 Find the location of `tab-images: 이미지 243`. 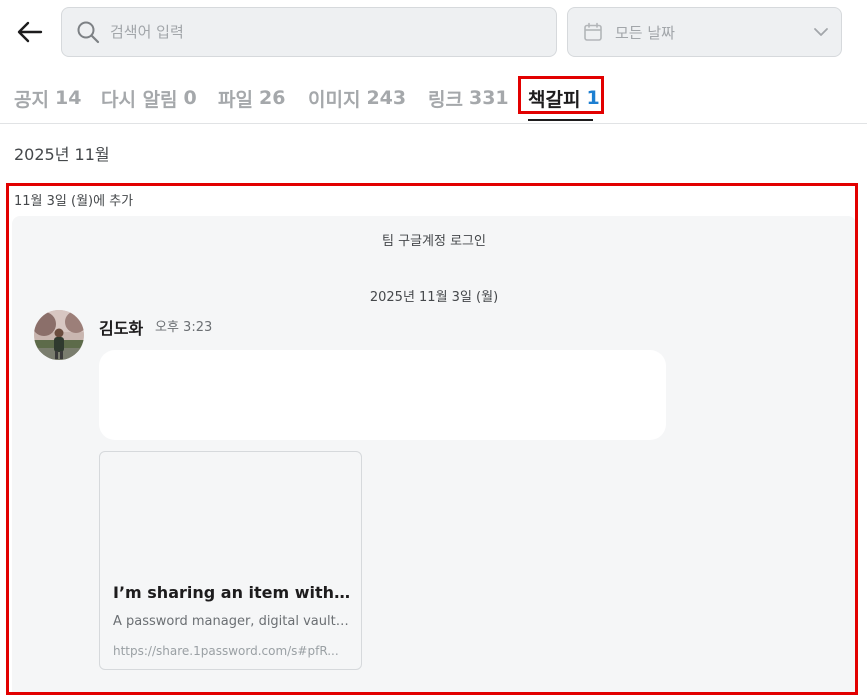

tab-images: 이미지 243 is located at coordinates (357, 98).